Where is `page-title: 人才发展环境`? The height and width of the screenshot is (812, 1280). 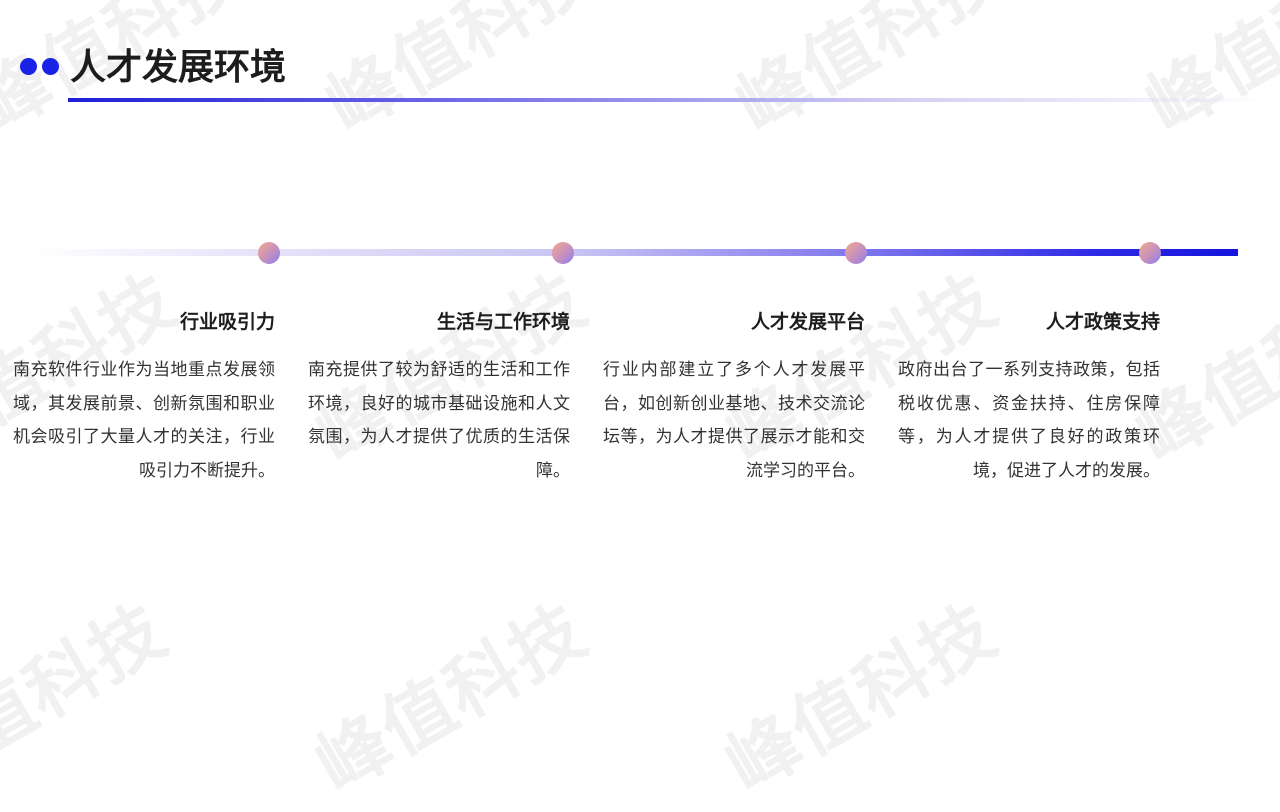 page-title: 人才发展环境 is located at coordinates (178, 67).